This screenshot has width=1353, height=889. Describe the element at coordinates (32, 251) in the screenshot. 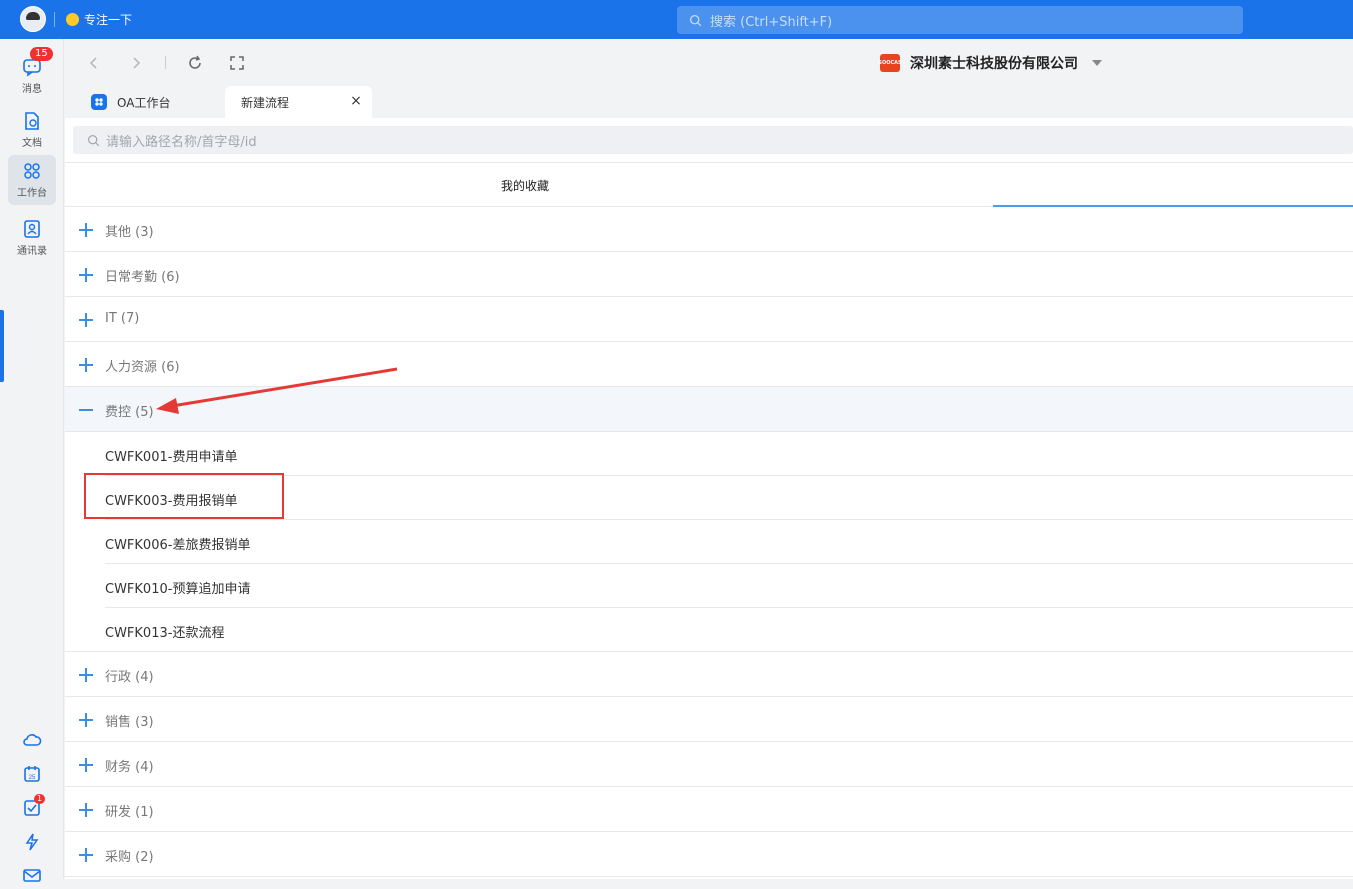

I see `sidebar-item-label: 通讯录` at that location.